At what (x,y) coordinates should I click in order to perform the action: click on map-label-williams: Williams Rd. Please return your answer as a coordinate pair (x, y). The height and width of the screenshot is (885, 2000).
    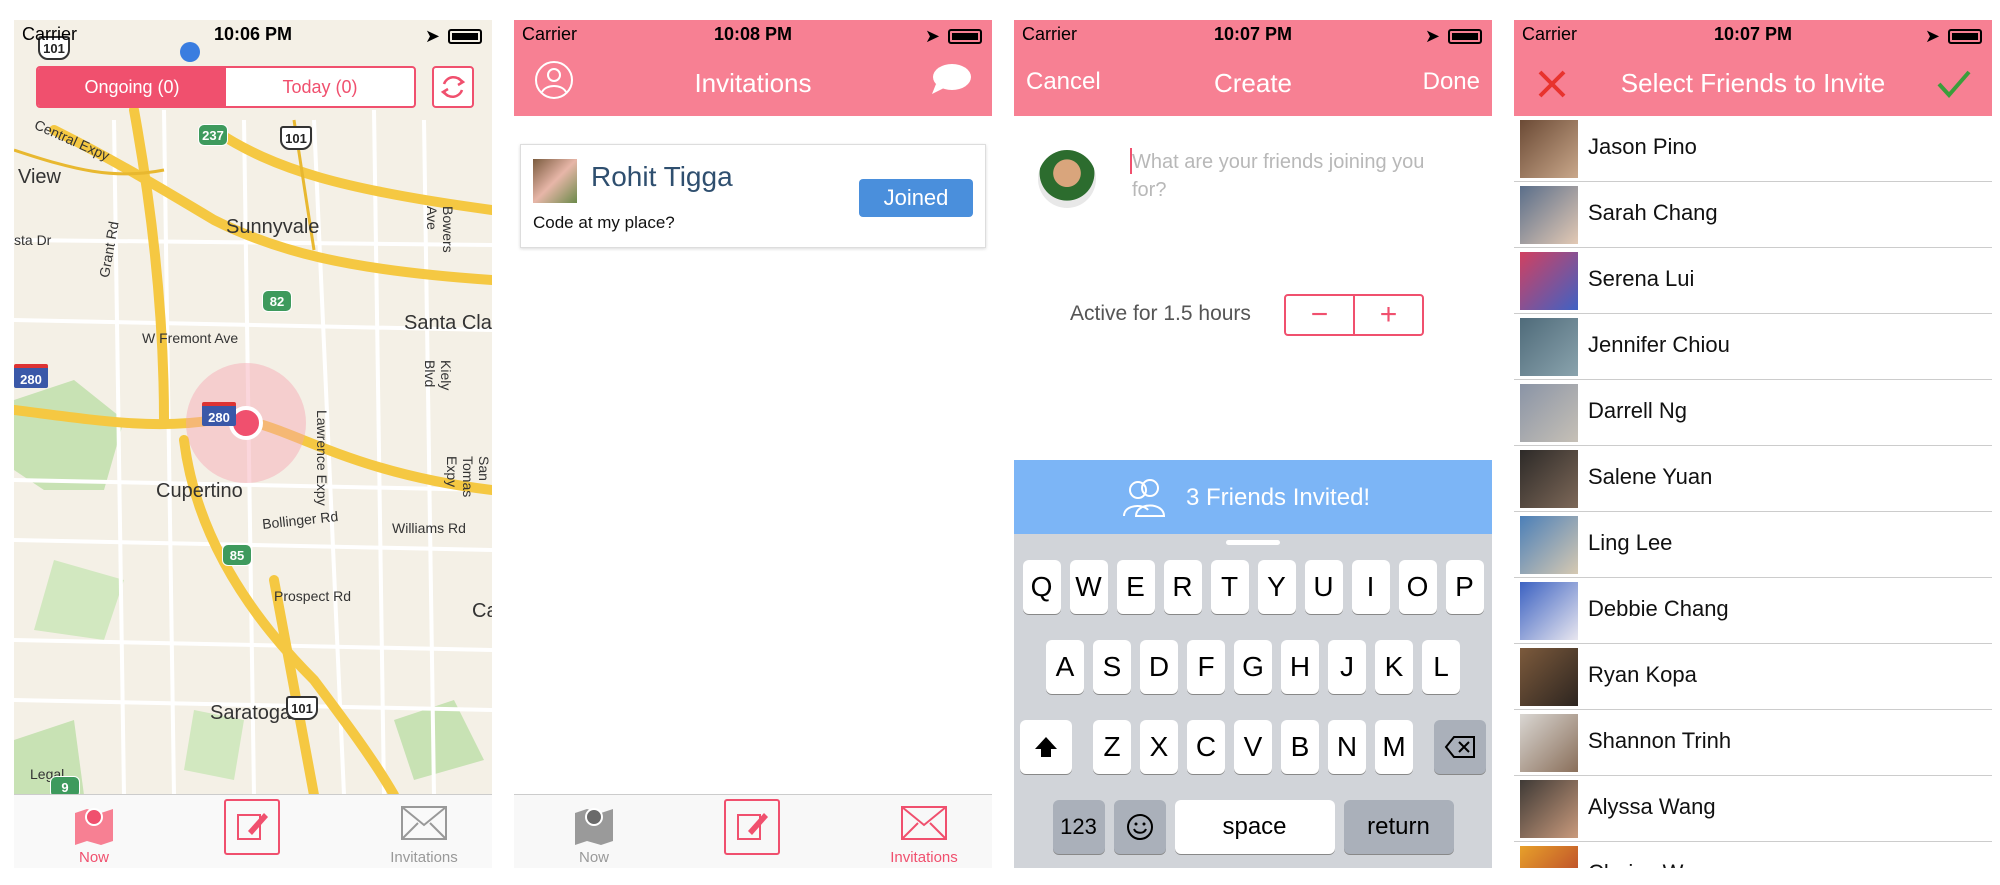
    Looking at the image, I should click on (429, 528).